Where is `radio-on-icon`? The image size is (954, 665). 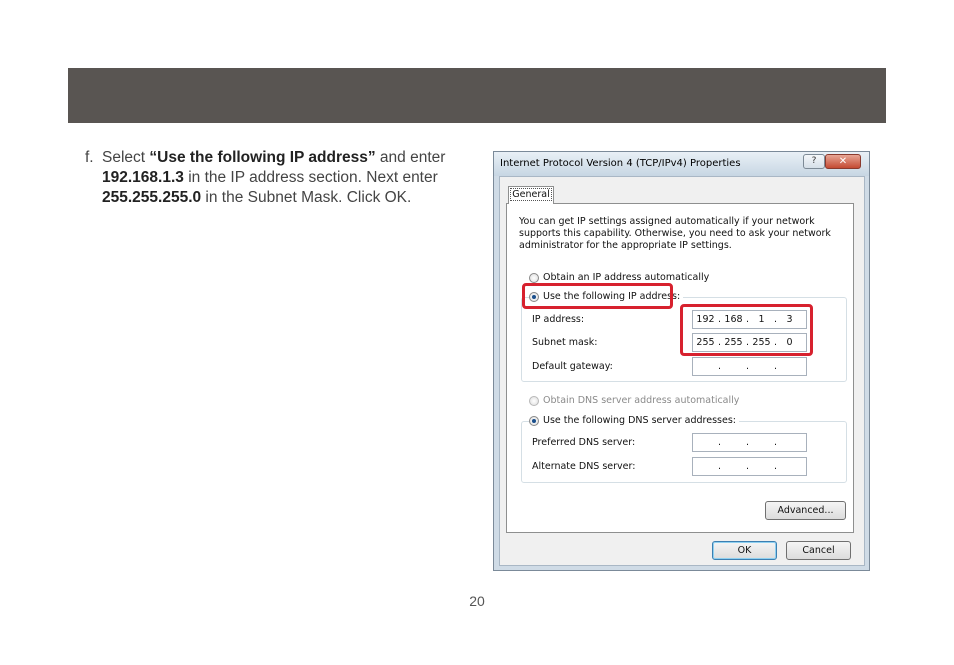 radio-on-icon is located at coordinates (534, 420).